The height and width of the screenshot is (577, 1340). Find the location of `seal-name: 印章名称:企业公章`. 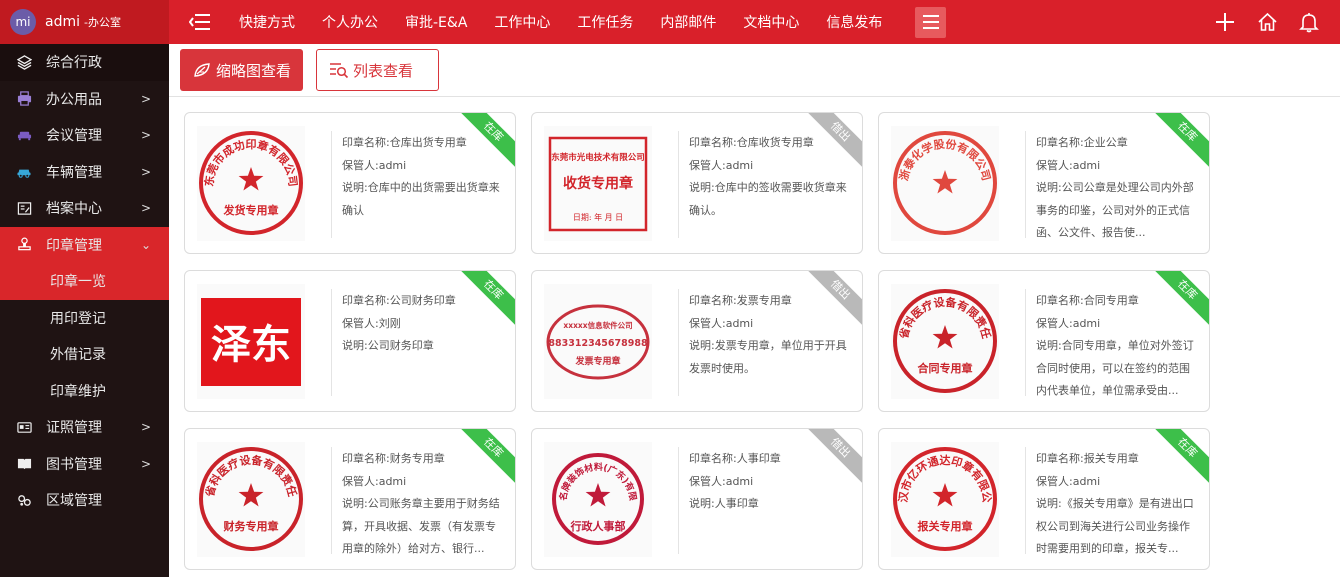

seal-name: 印章名称:企业公章 is located at coordinates (1082, 142).